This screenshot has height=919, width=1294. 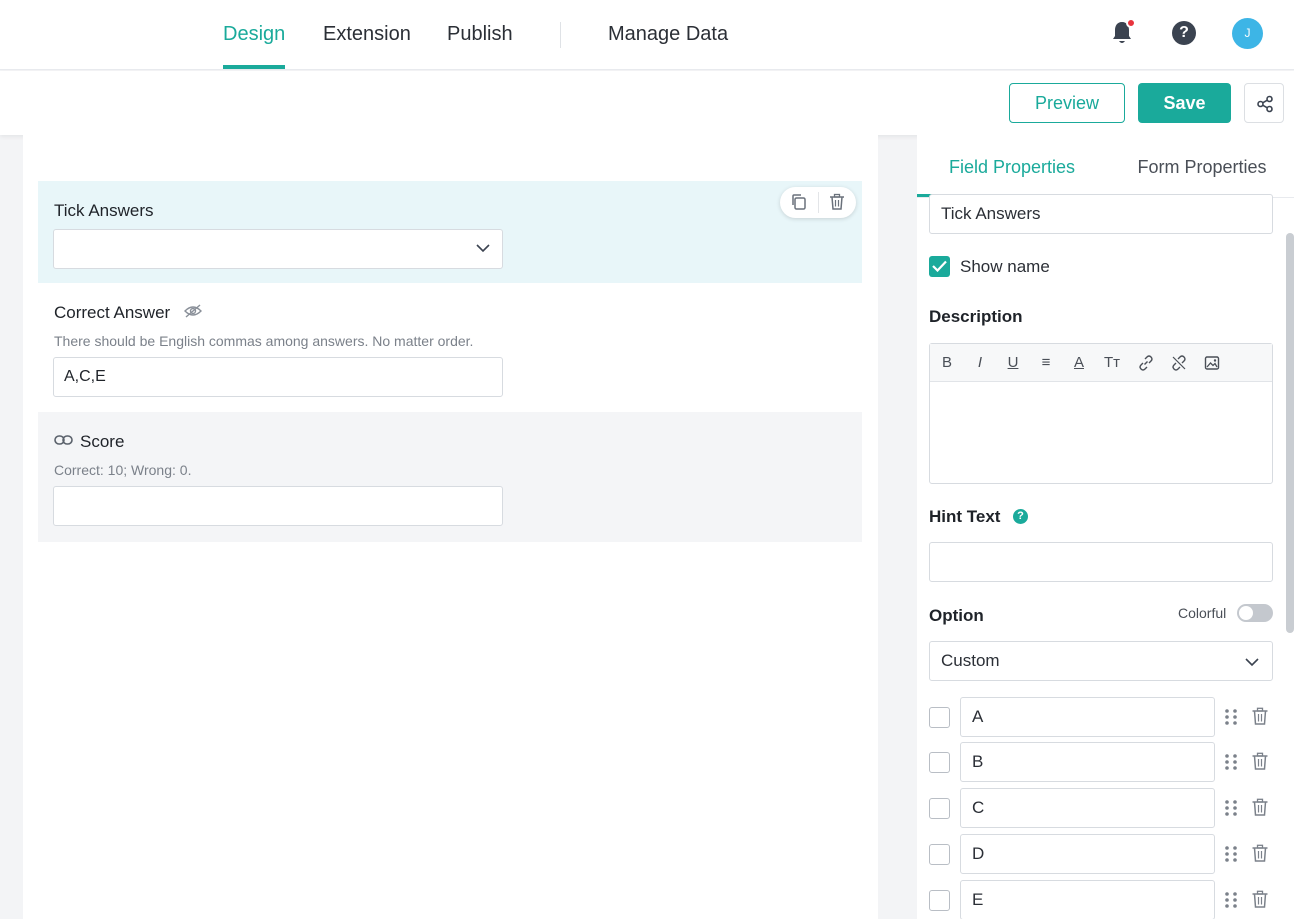 I want to click on option-c-checkbox, so click(x=939, y=808).